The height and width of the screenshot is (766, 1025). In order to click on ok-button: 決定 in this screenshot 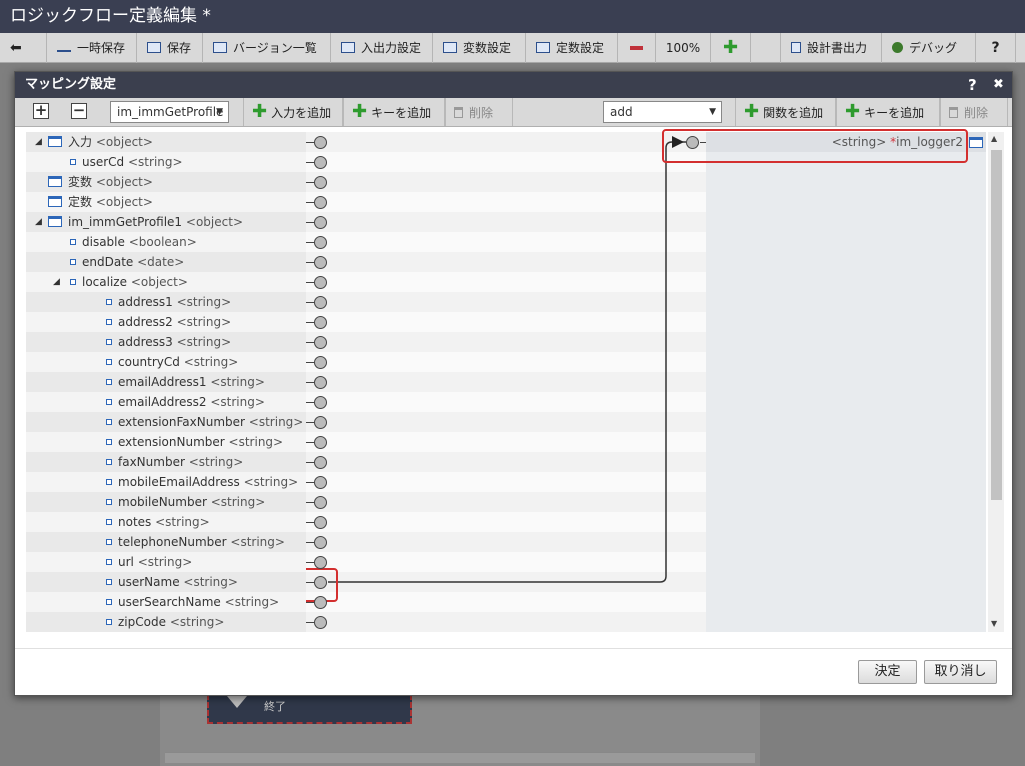, I will do `click(887, 672)`.